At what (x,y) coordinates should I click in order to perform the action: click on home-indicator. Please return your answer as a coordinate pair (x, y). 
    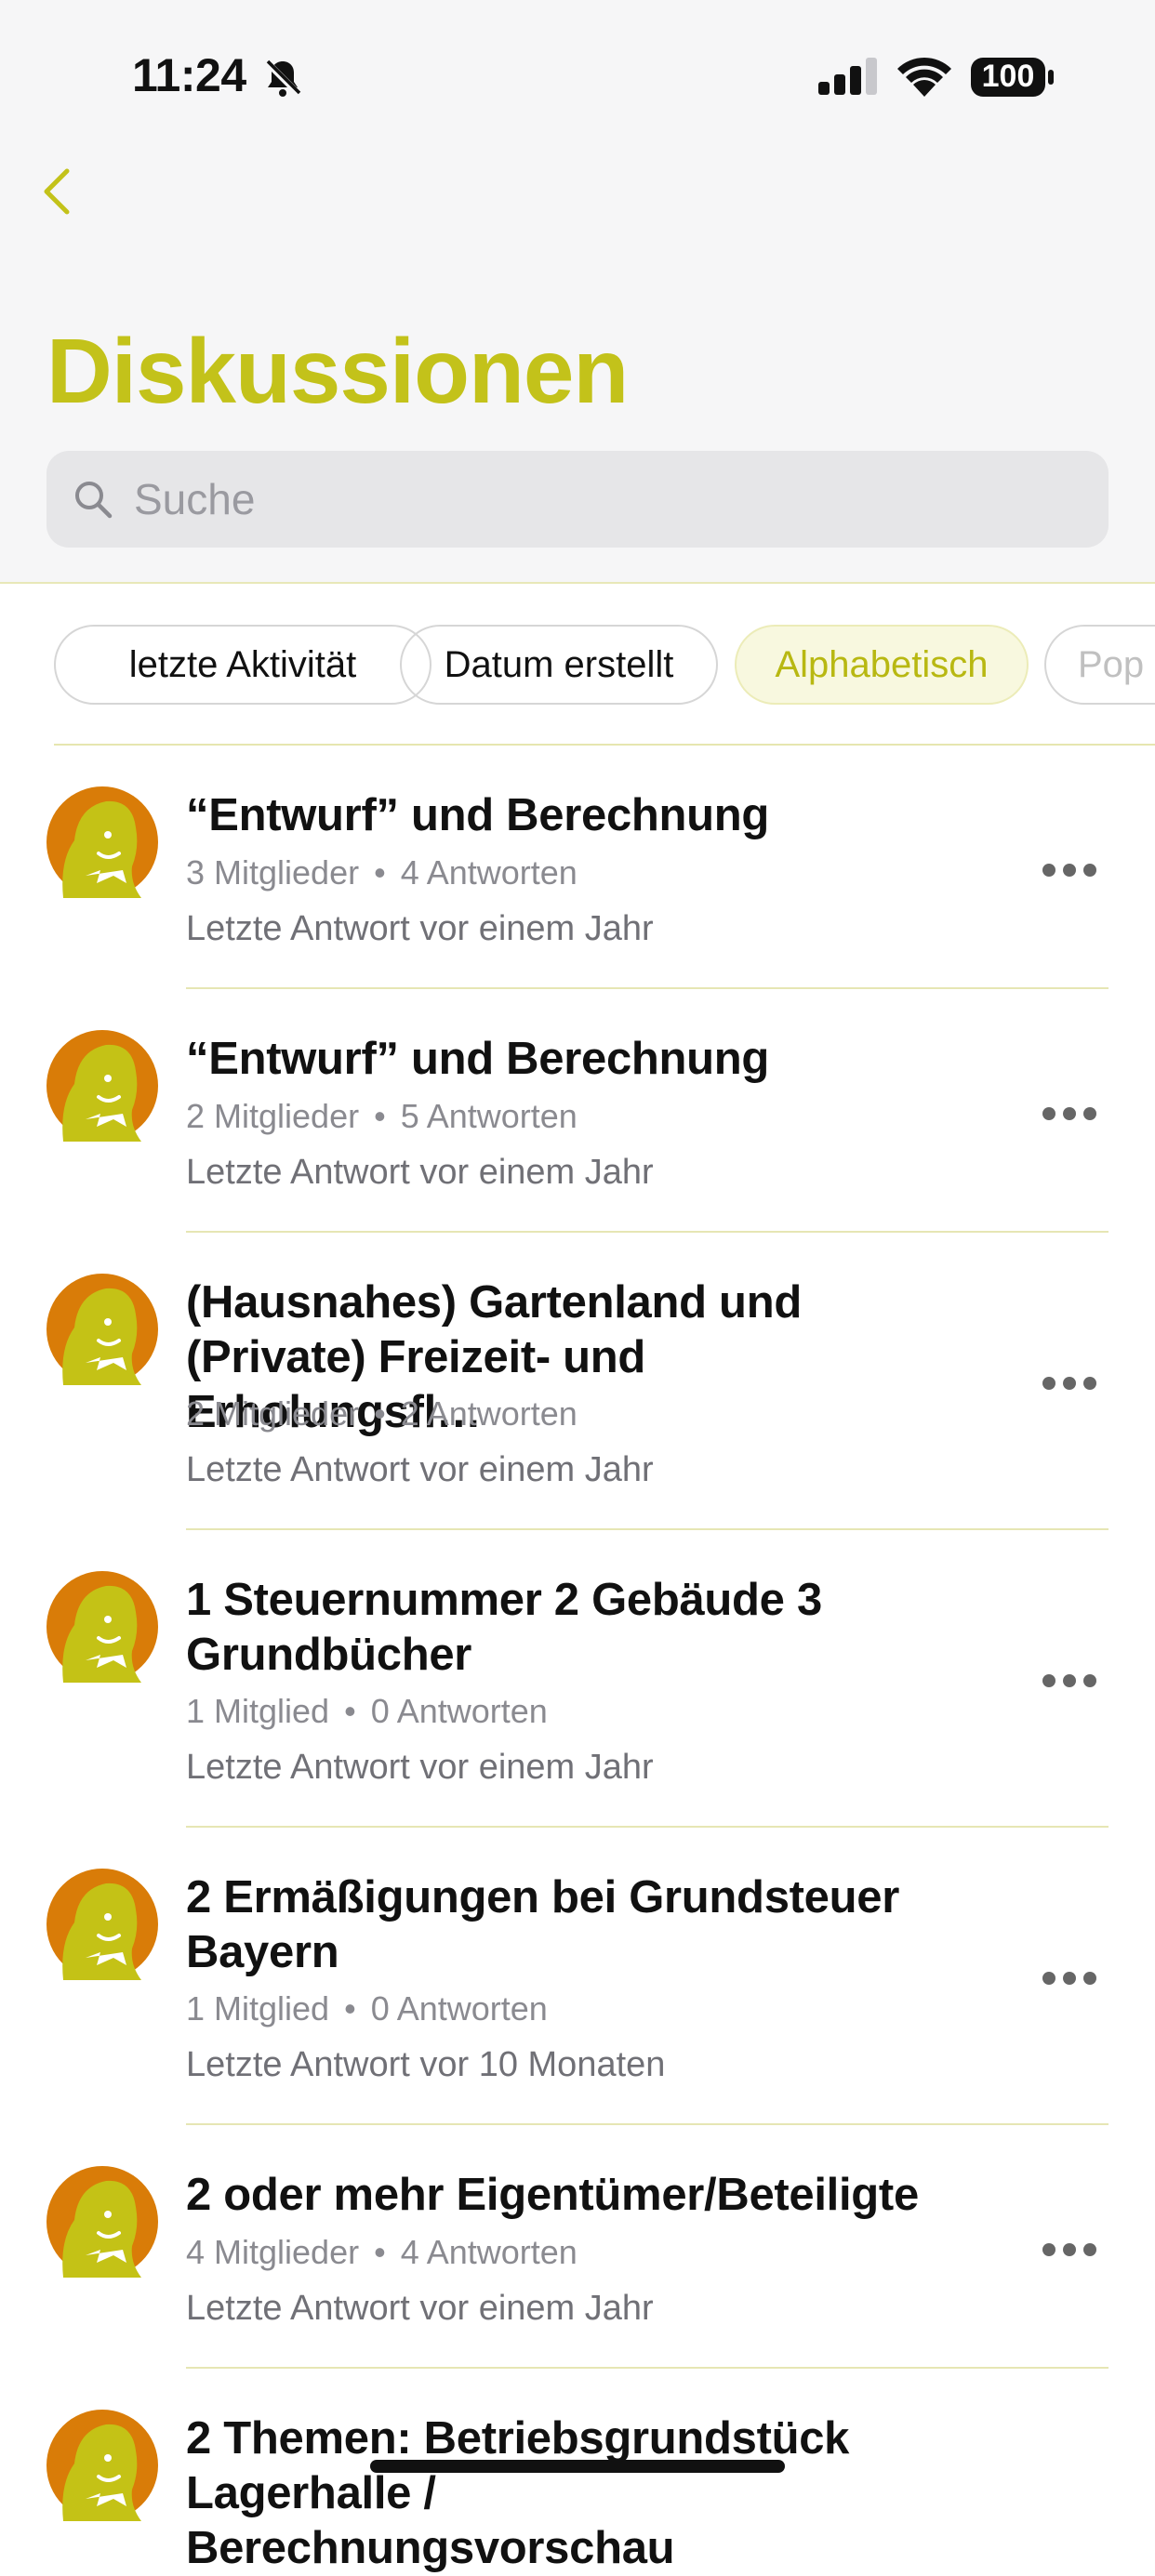
    Looking at the image, I should click on (577, 2466).